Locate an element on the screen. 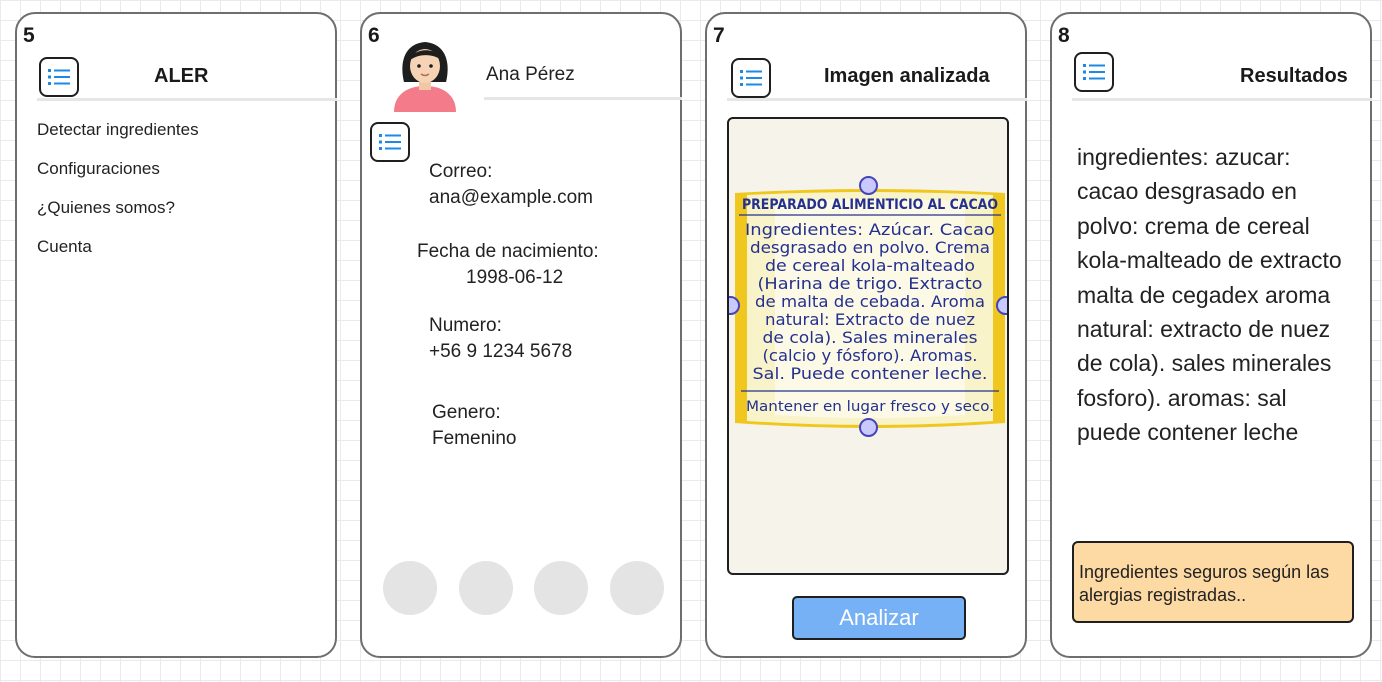 Image resolution: width=1382 pixels, height=682 pixels. menu-item-settings: Configuraciones is located at coordinates (98, 169).